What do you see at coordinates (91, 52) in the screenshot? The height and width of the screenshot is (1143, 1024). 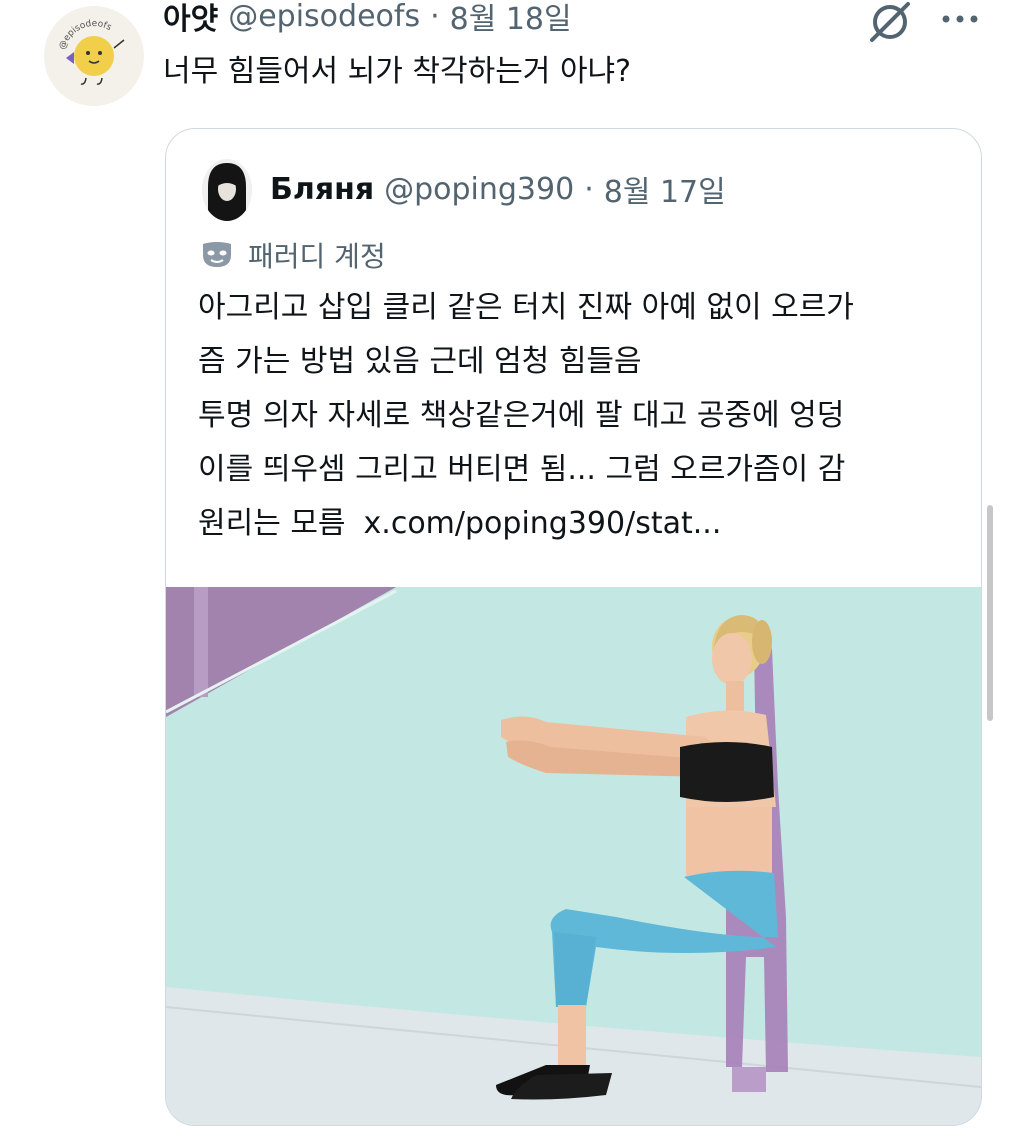 I see `avatar-illustration: @episodeofs` at bounding box center [91, 52].